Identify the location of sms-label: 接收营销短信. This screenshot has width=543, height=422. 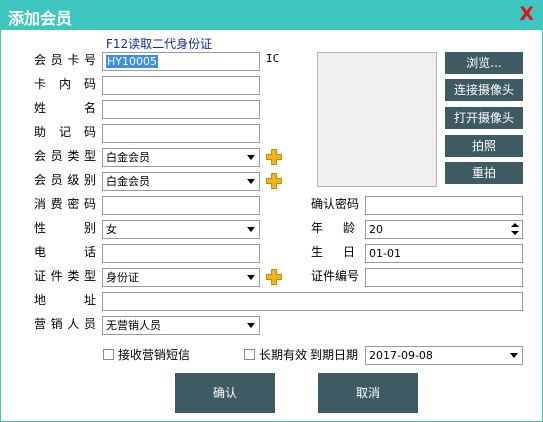
(154, 355).